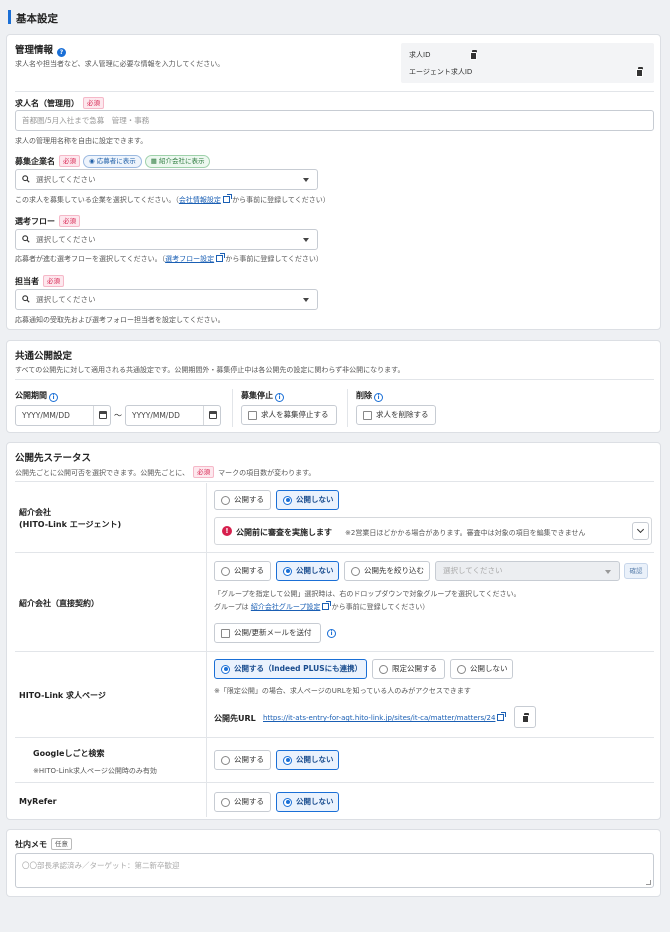 This screenshot has height=932, width=670. I want to click on review-notice-title: 公開前に審査を実施します, so click(284, 532).